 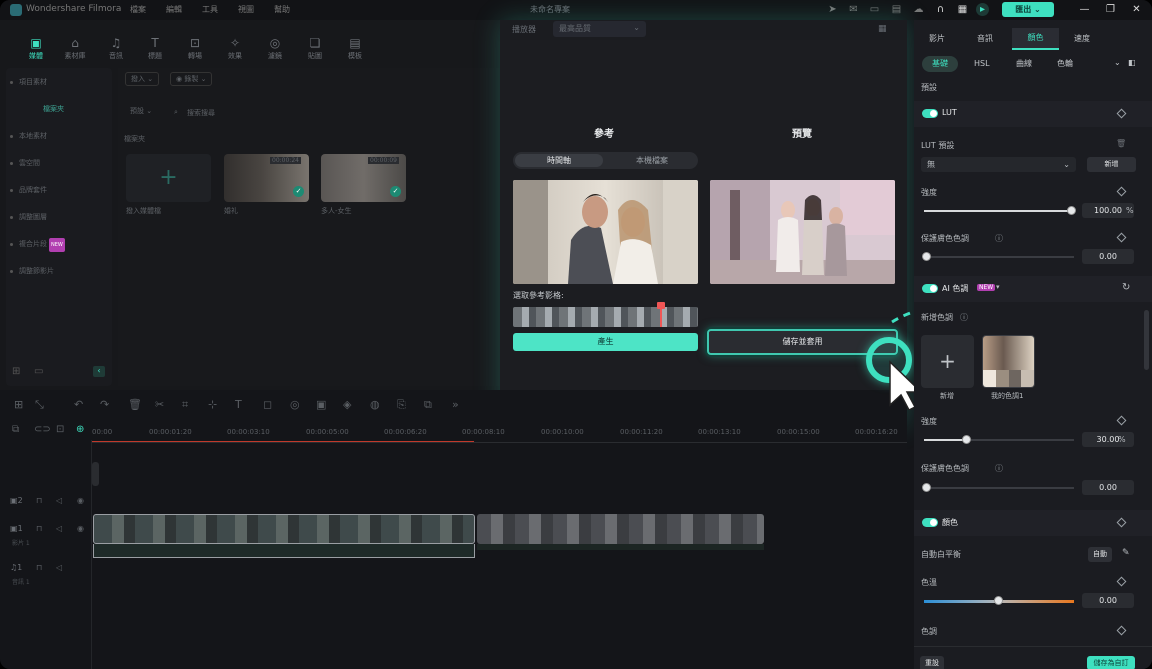 What do you see at coordinates (210, 9) in the screenshot?
I see `menu-tools: 工具` at bounding box center [210, 9].